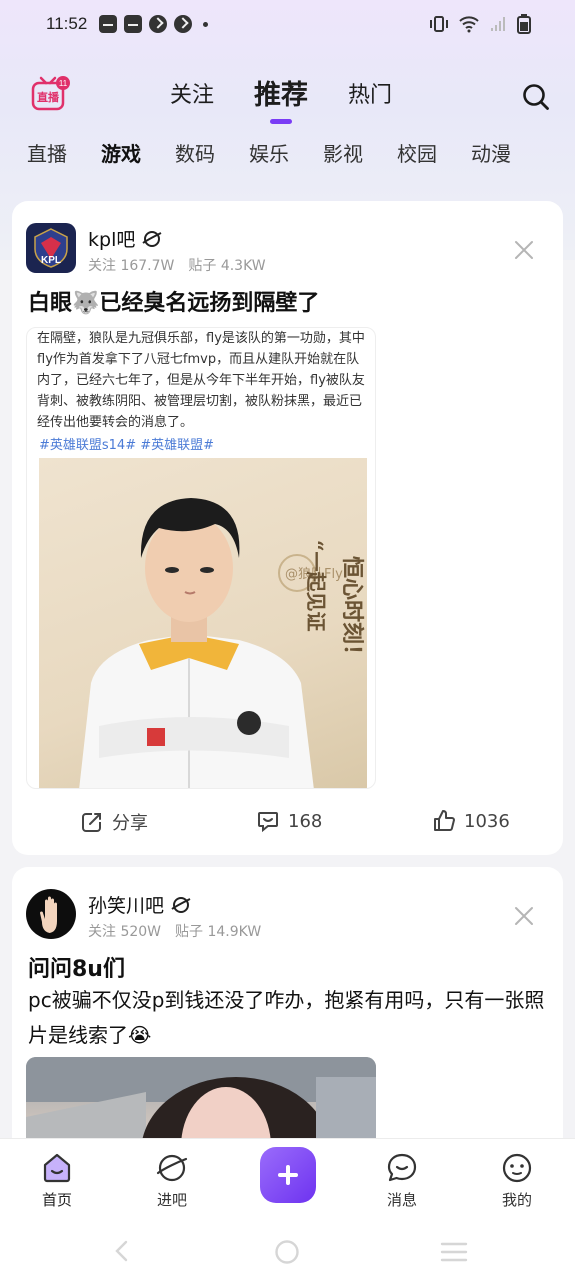 The width and height of the screenshot is (575, 1280). I want to click on tab-recommended: 推荐, so click(281, 96).